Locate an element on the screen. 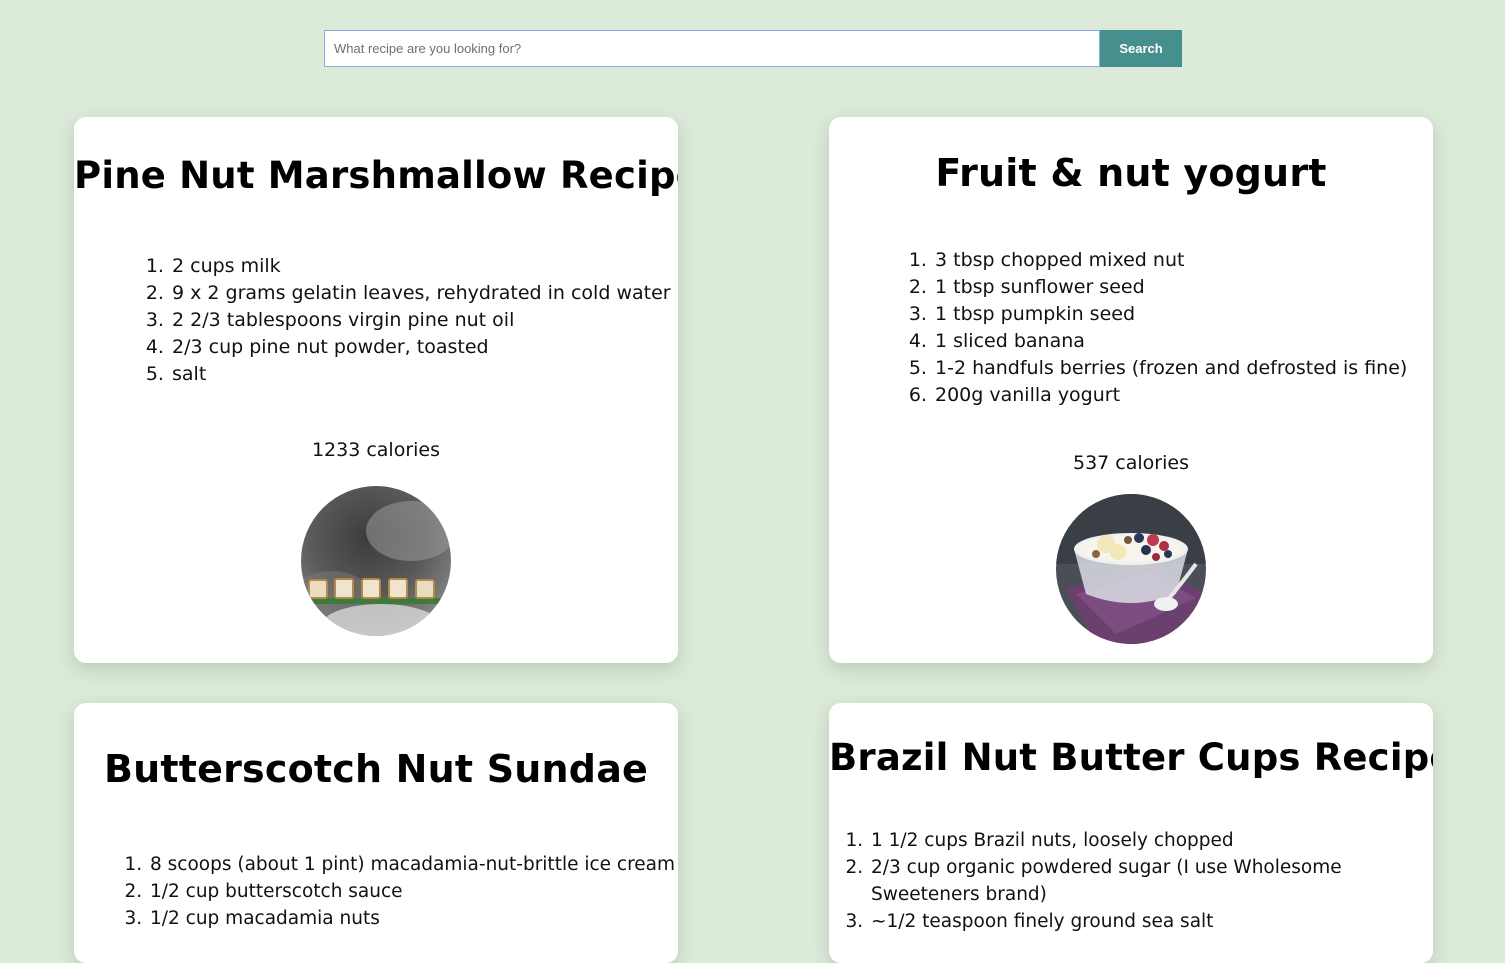 The image size is (1505, 963). ingredient-item: 1/2 cup macadamia nuts is located at coordinates (413, 918).